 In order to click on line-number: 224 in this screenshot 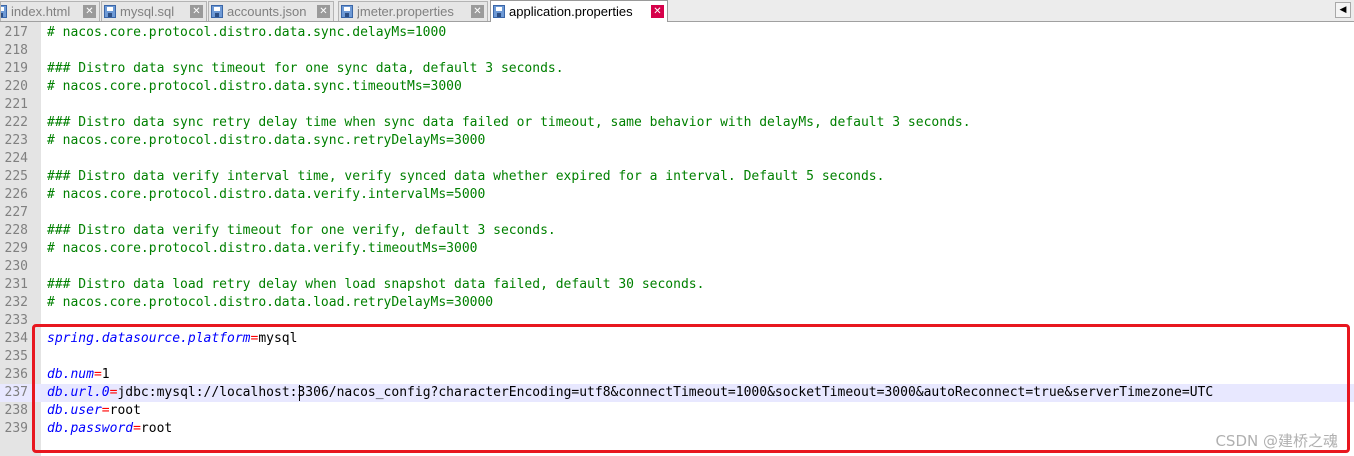, I will do `click(16, 158)`.